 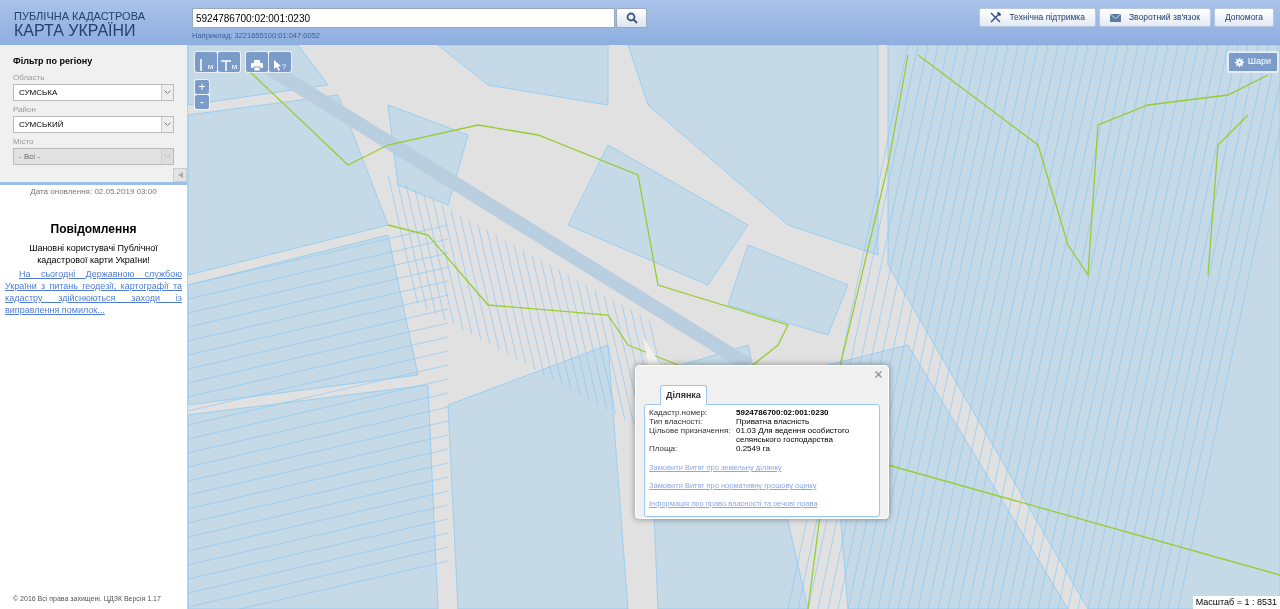 What do you see at coordinates (225, 65) in the screenshot?
I see `ruler-area-icon` at bounding box center [225, 65].